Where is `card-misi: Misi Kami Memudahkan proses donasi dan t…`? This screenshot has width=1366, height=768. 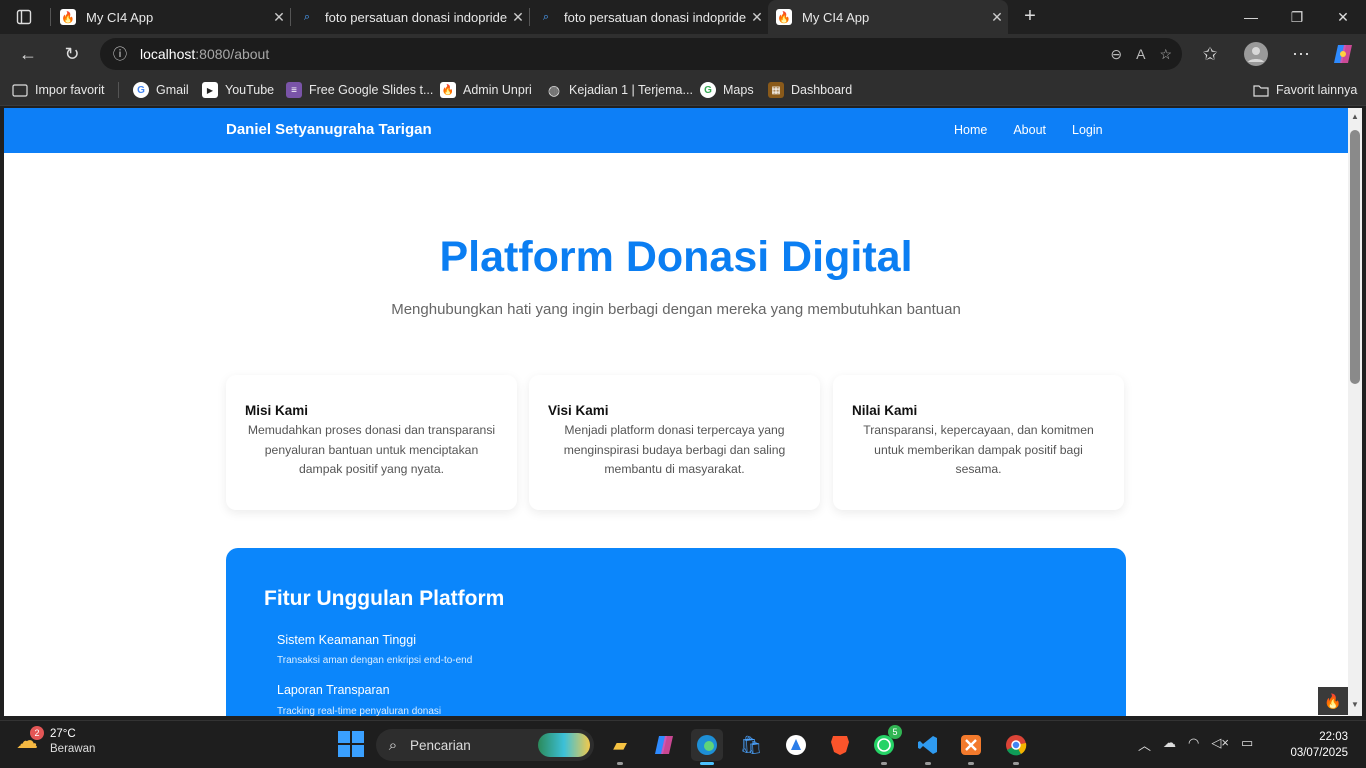
card-misi: Misi Kami Memudahkan proses donasi dan t… is located at coordinates (371, 442).